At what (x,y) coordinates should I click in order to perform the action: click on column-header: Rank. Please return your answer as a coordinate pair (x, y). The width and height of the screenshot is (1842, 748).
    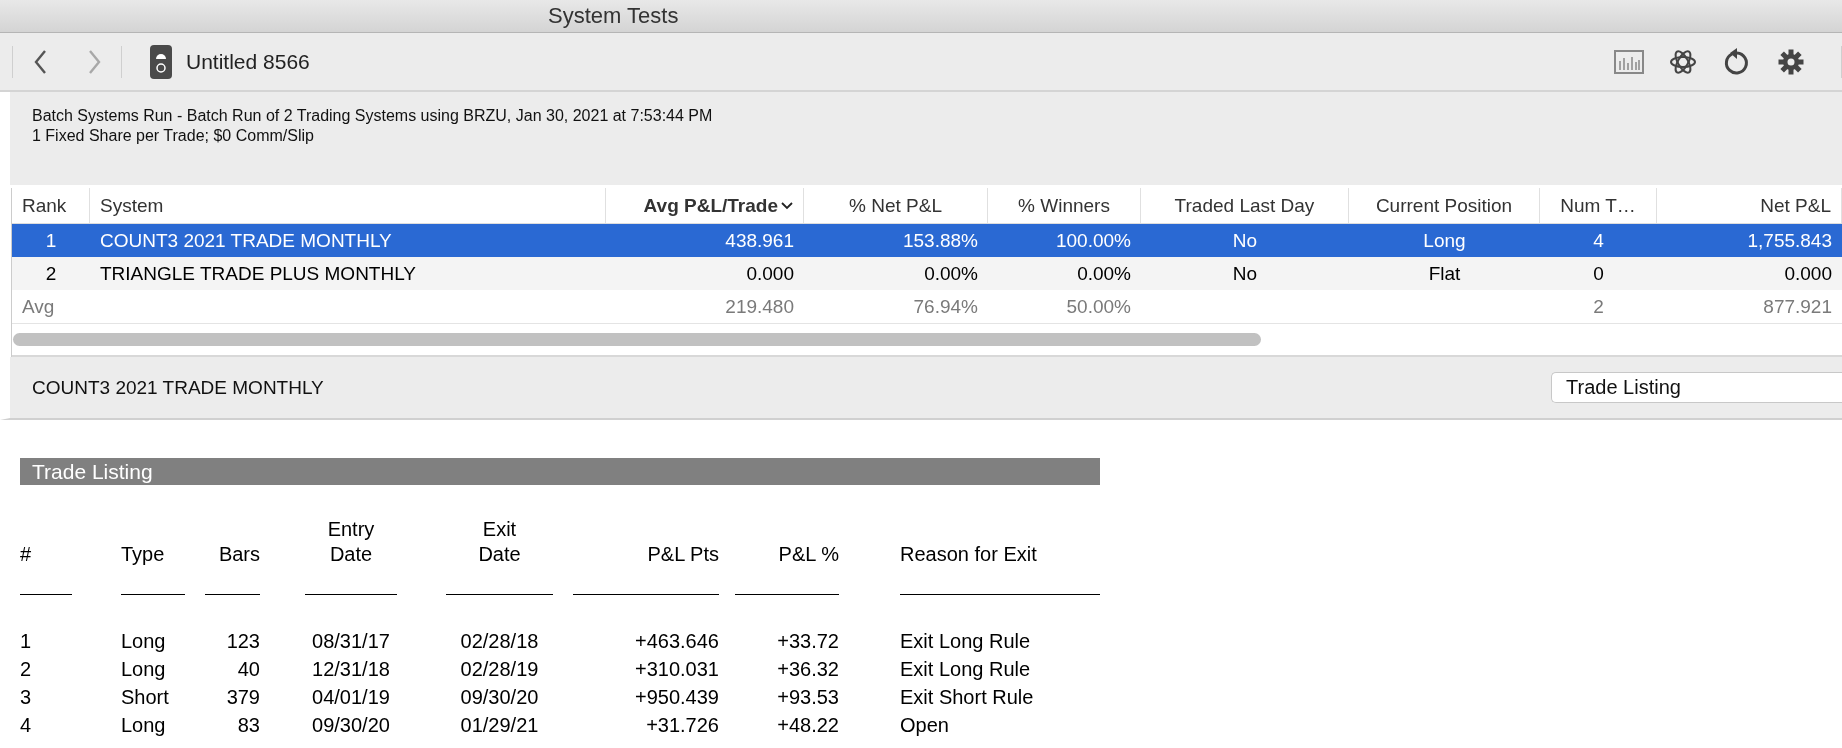
    Looking at the image, I should click on (51, 205).